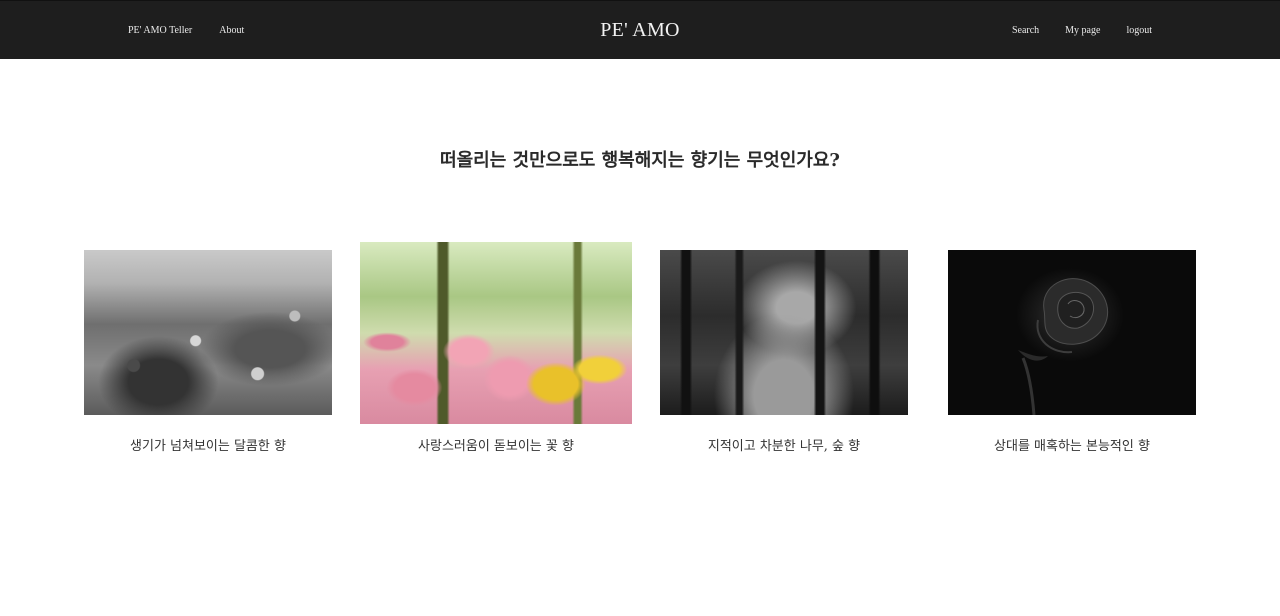  What do you see at coordinates (208, 446) in the screenshot?
I see `scent-card-caption: 생기가 넘쳐보이는 달콤한 향` at bounding box center [208, 446].